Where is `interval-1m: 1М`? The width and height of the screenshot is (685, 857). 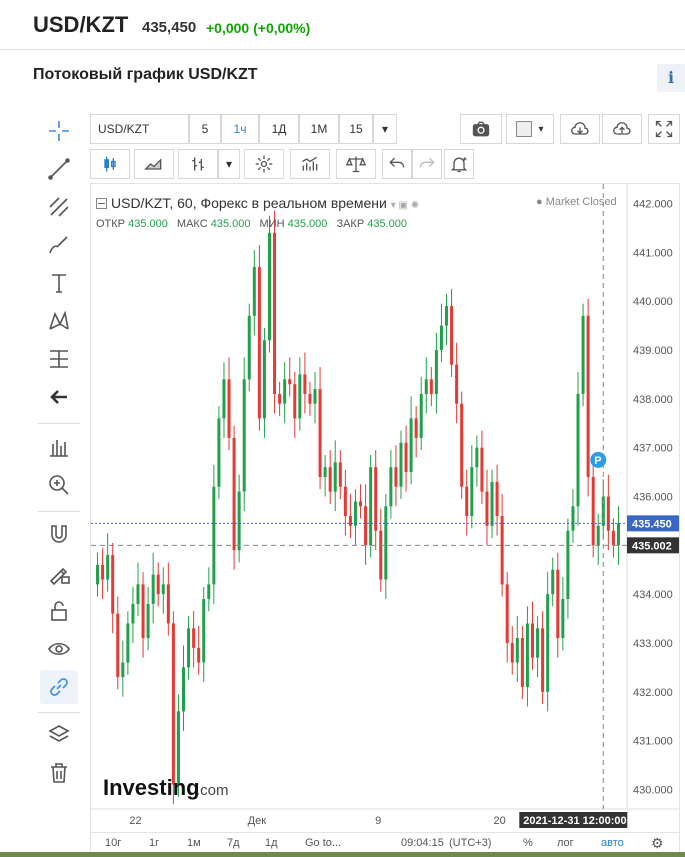
interval-1m: 1М is located at coordinates (319, 129).